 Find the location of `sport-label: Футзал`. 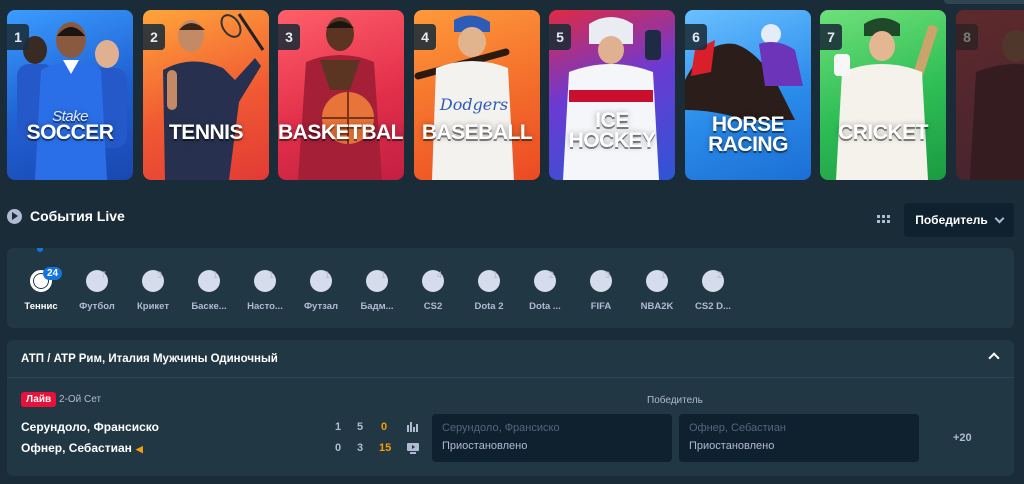

sport-label: Футзал is located at coordinates (321, 306).